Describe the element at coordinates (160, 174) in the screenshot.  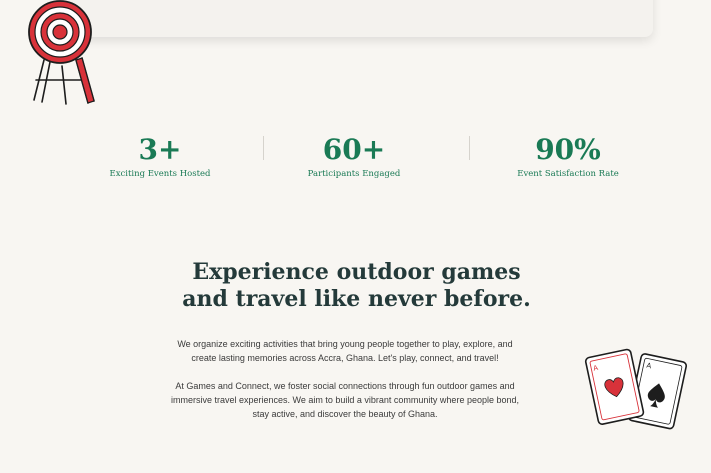
I see `stat-label: Exciting Events Hosted` at that location.